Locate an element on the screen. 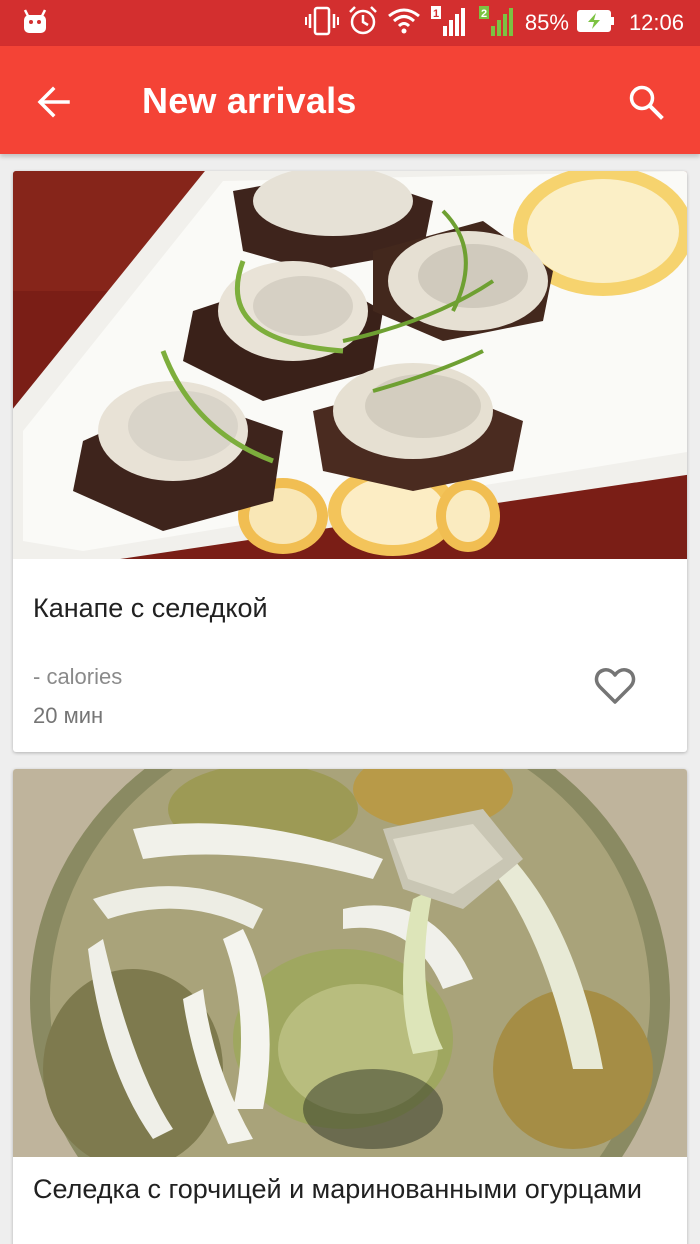 This screenshot has width=700, height=1244. battery-percent: 85% is located at coordinates (546, 22).